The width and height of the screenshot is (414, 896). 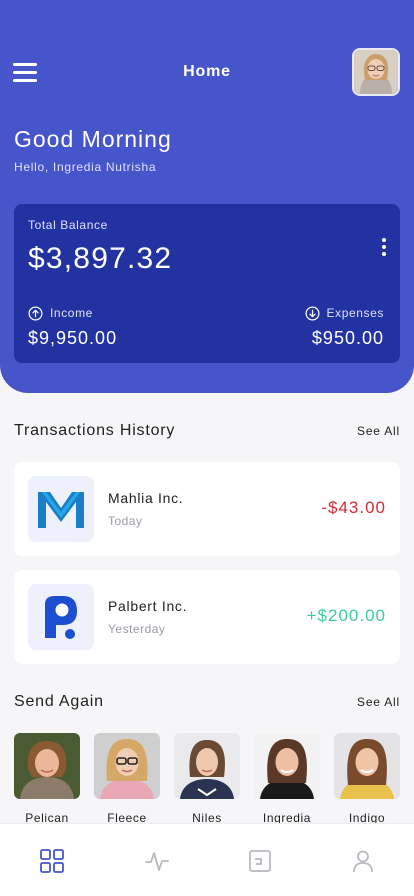 What do you see at coordinates (207, 859) in the screenshot?
I see `bottom-nav` at bounding box center [207, 859].